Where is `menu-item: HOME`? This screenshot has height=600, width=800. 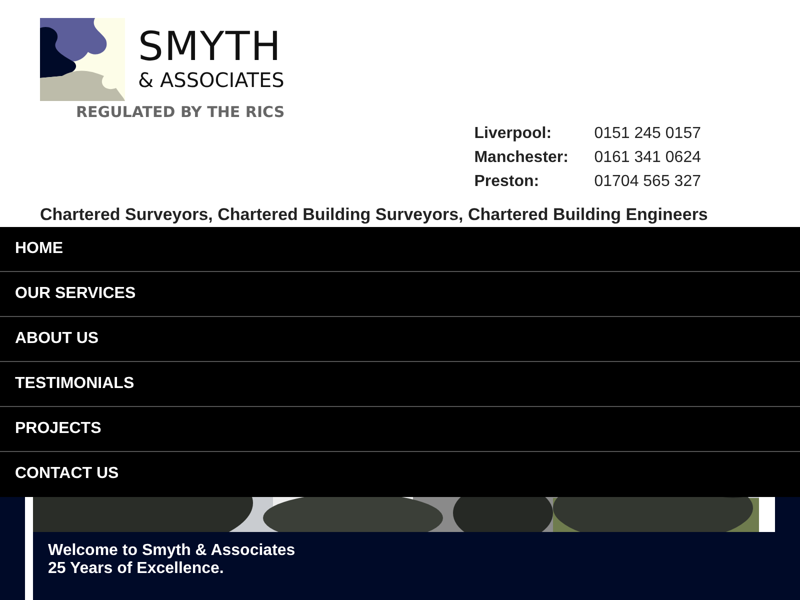 menu-item: HOME is located at coordinates (400, 249).